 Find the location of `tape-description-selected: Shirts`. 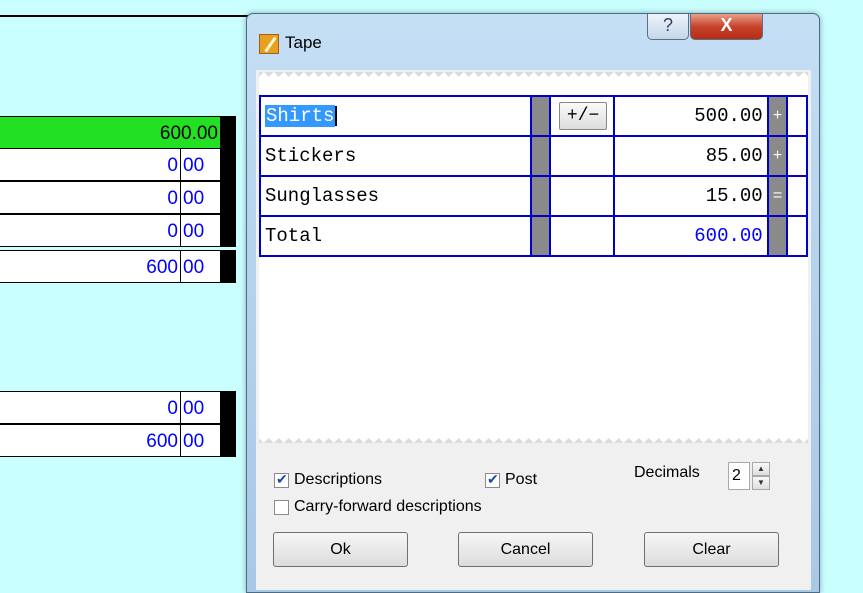

tape-description-selected: Shirts is located at coordinates (300, 116).